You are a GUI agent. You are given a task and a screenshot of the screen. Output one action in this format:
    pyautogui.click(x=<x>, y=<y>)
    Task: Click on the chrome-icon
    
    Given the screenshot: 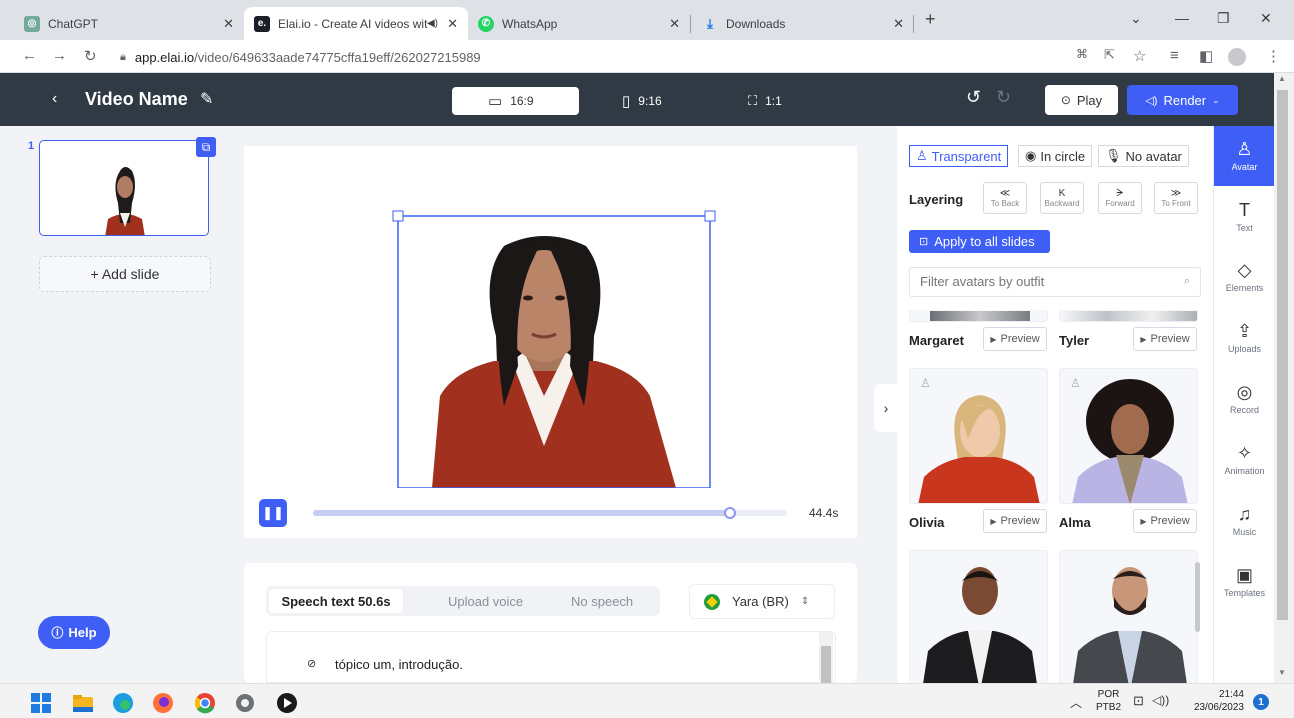 What is the action you would take?
    pyautogui.click(x=205, y=703)
    